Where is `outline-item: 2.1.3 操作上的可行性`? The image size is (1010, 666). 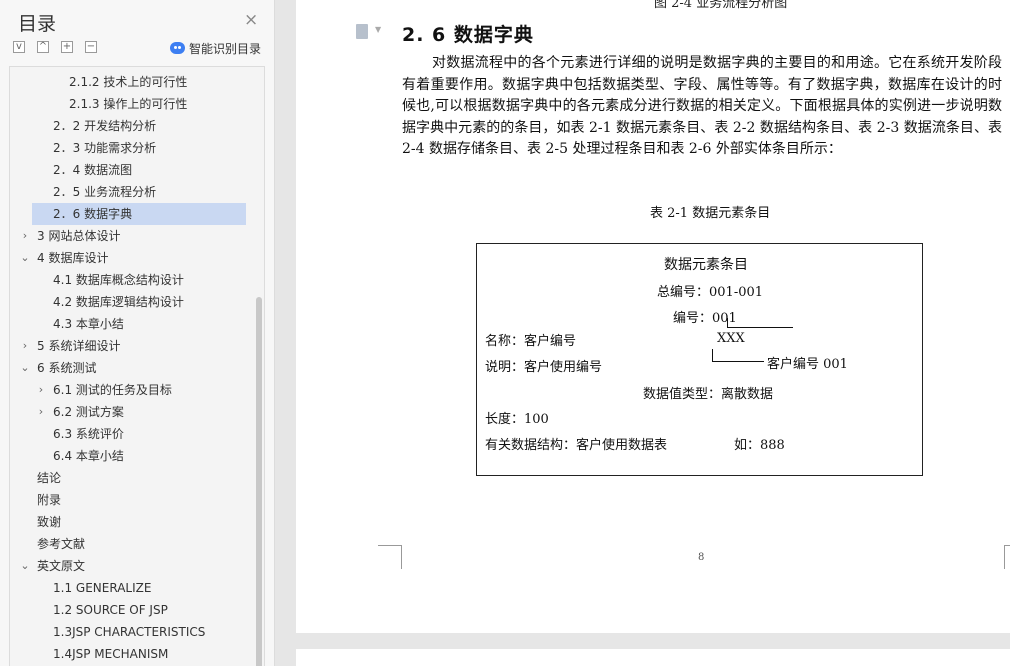 outline-item: 2.1.3 操作上的可行性 is located at coordinates (137, 104).